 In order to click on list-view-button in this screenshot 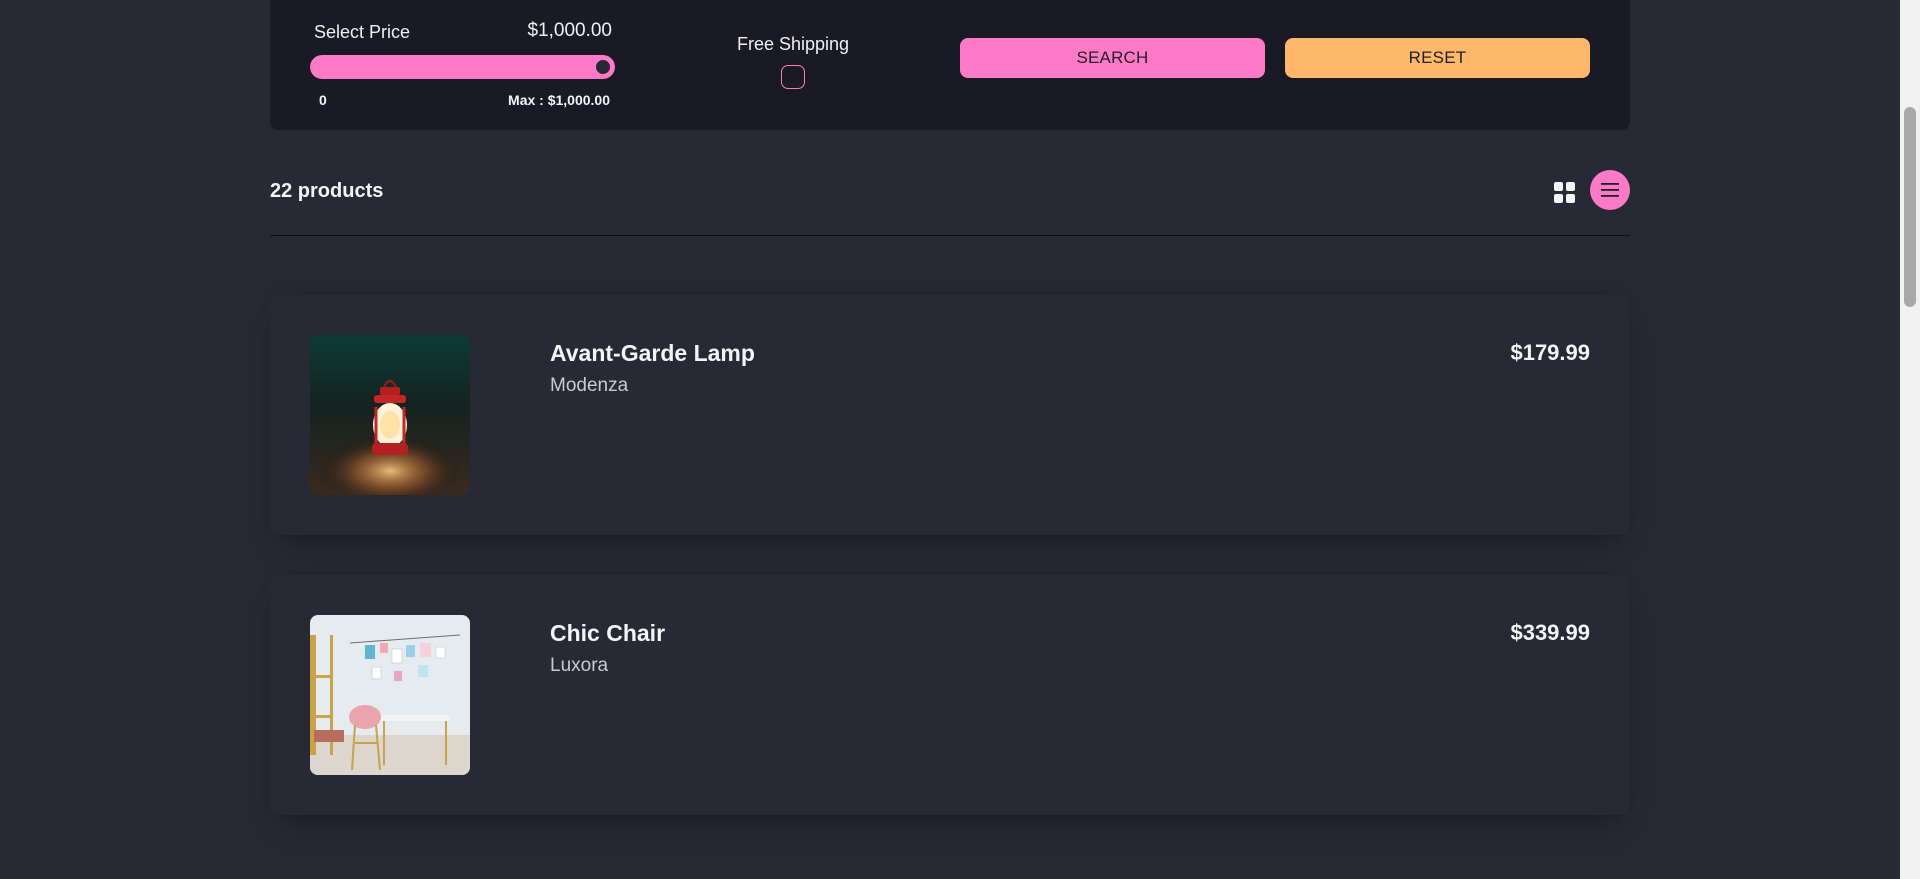, I will do `click(1610, 190)`.